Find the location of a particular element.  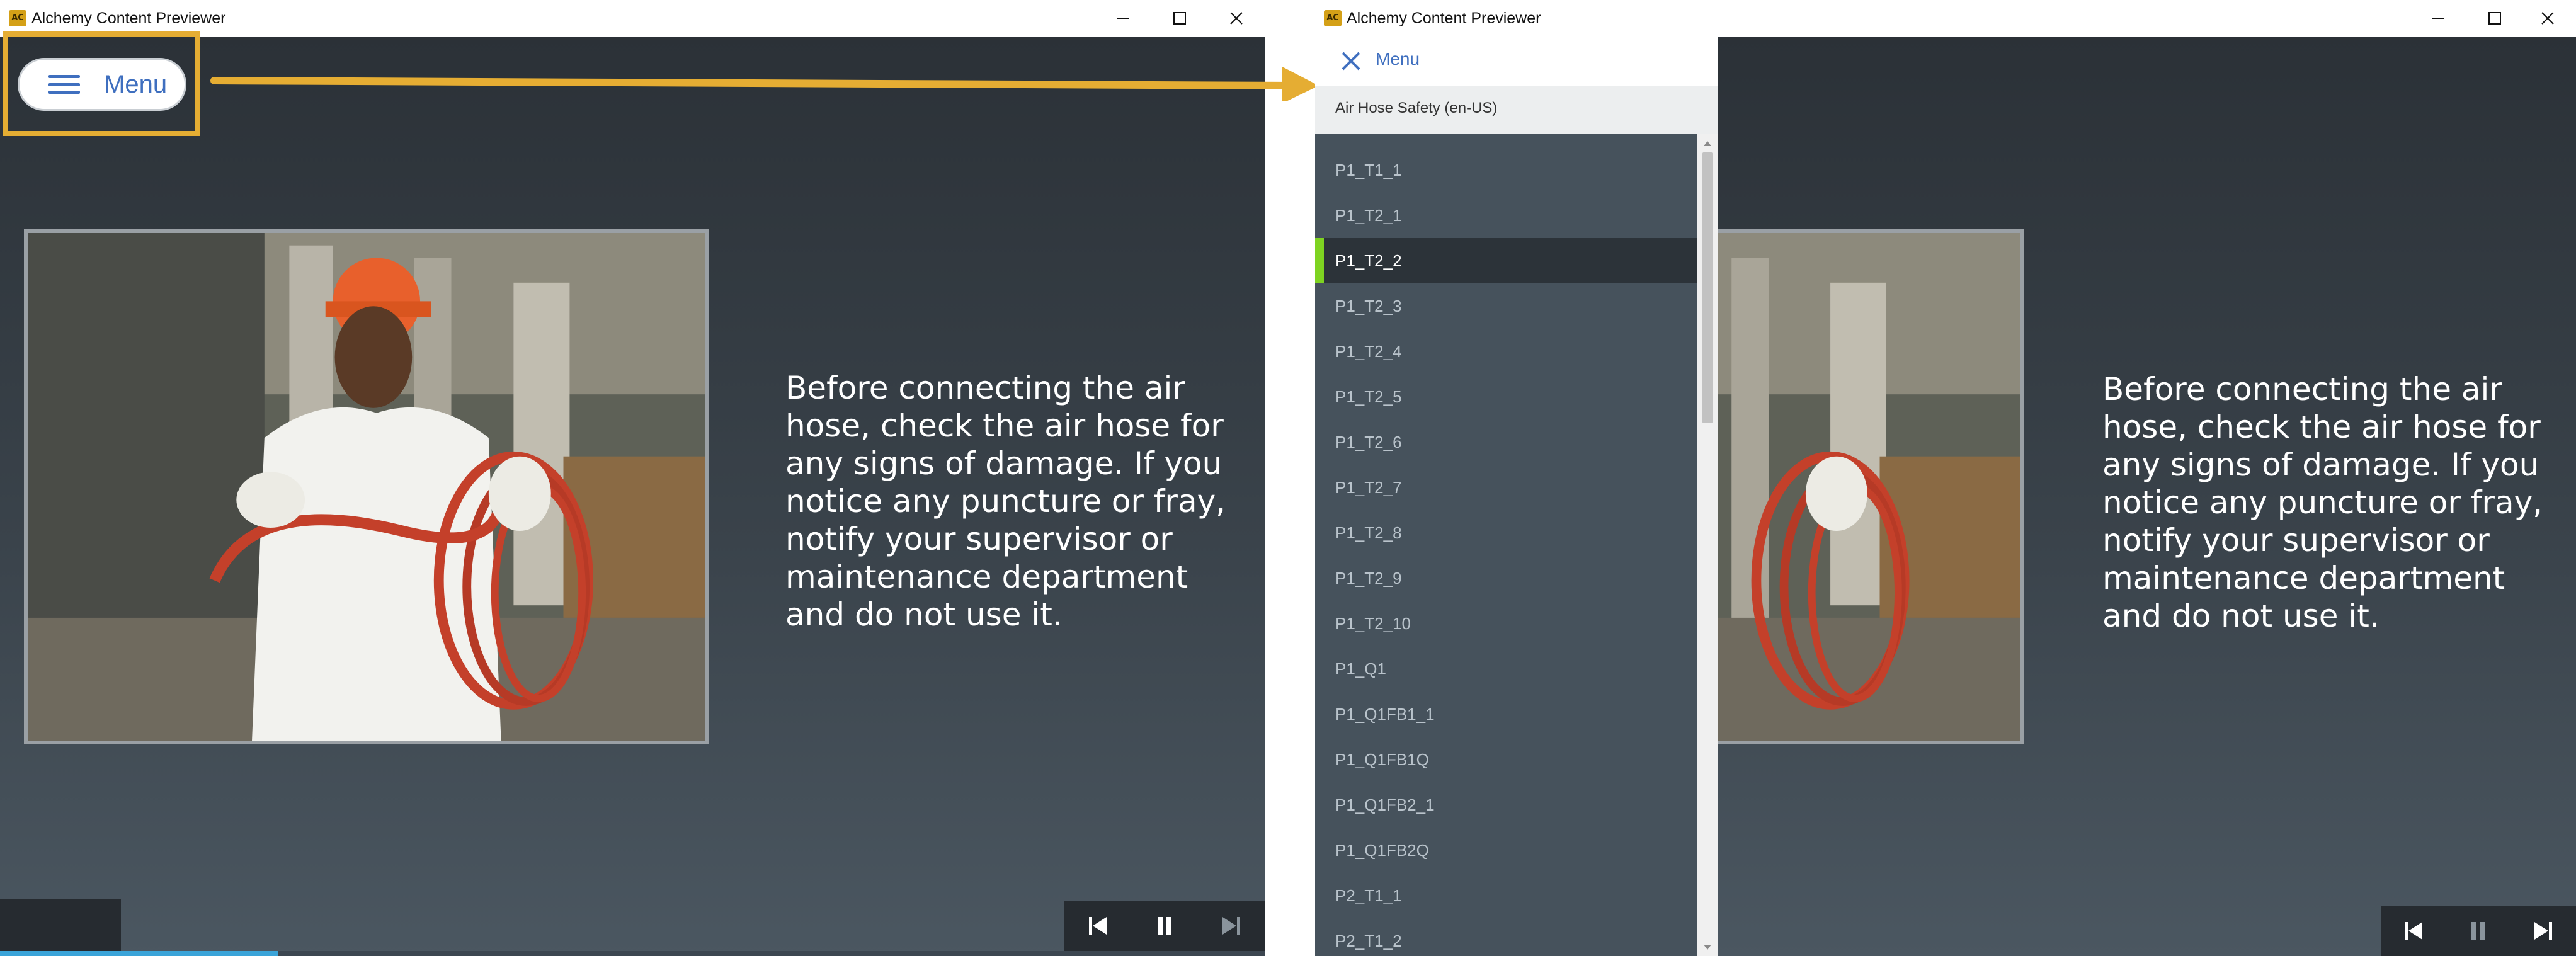

course-title-bar: Air Hose Safety (en-US) is located at coordinates (1516, 110).